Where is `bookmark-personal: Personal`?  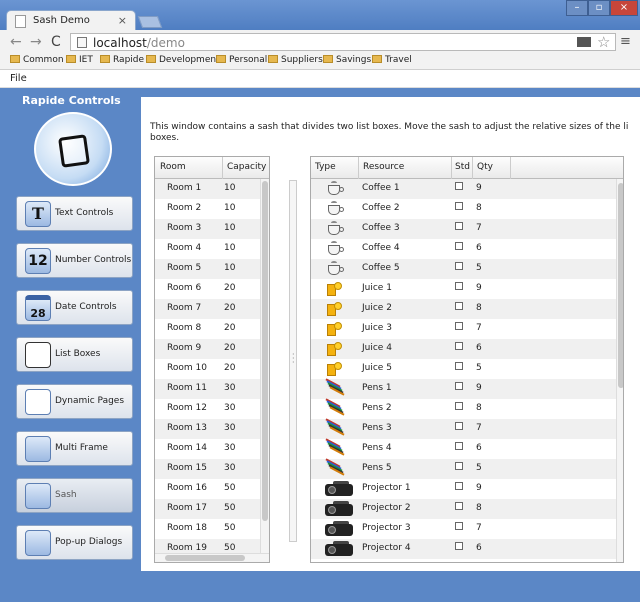 bookmark-personal: Personal is located at coordinates (241, 60).